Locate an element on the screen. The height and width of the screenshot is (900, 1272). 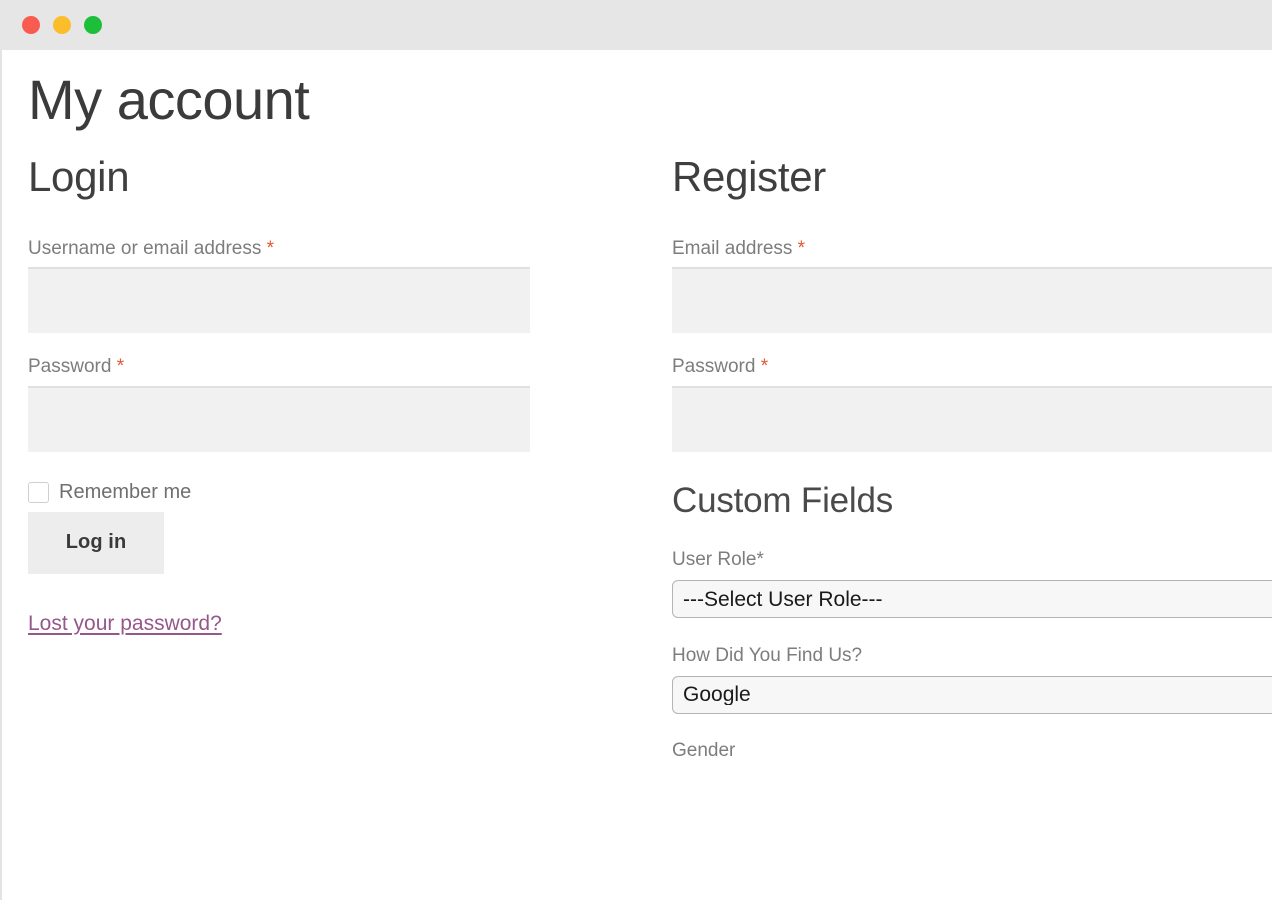
register-email-label-text: Email address is located at coordinates (732, 248).